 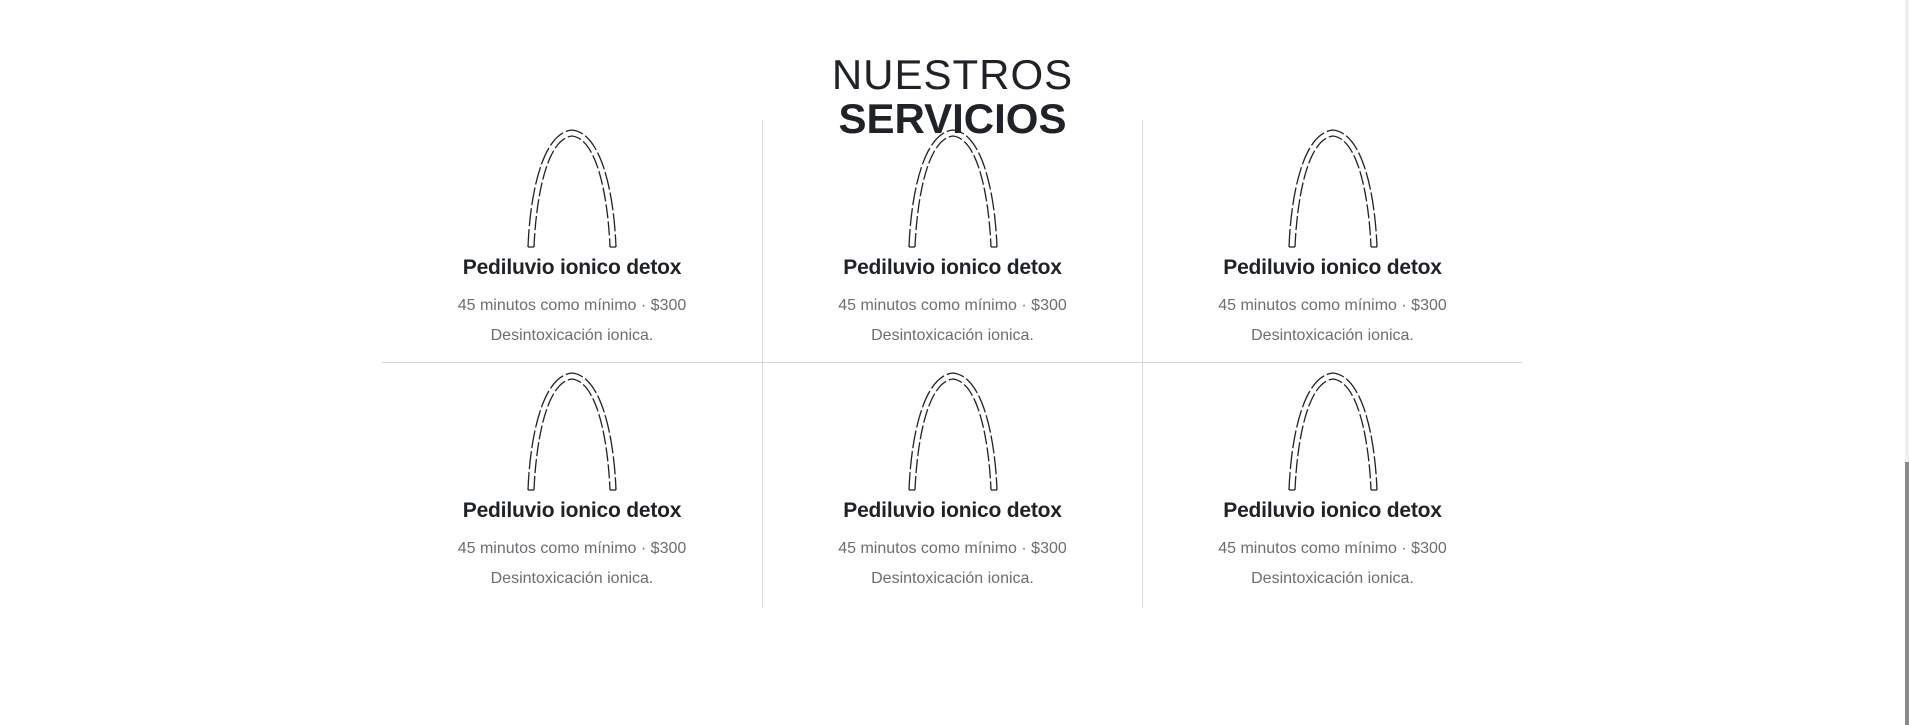 I want to click on vertical-scrollbar, so click(x=1907, y=362).